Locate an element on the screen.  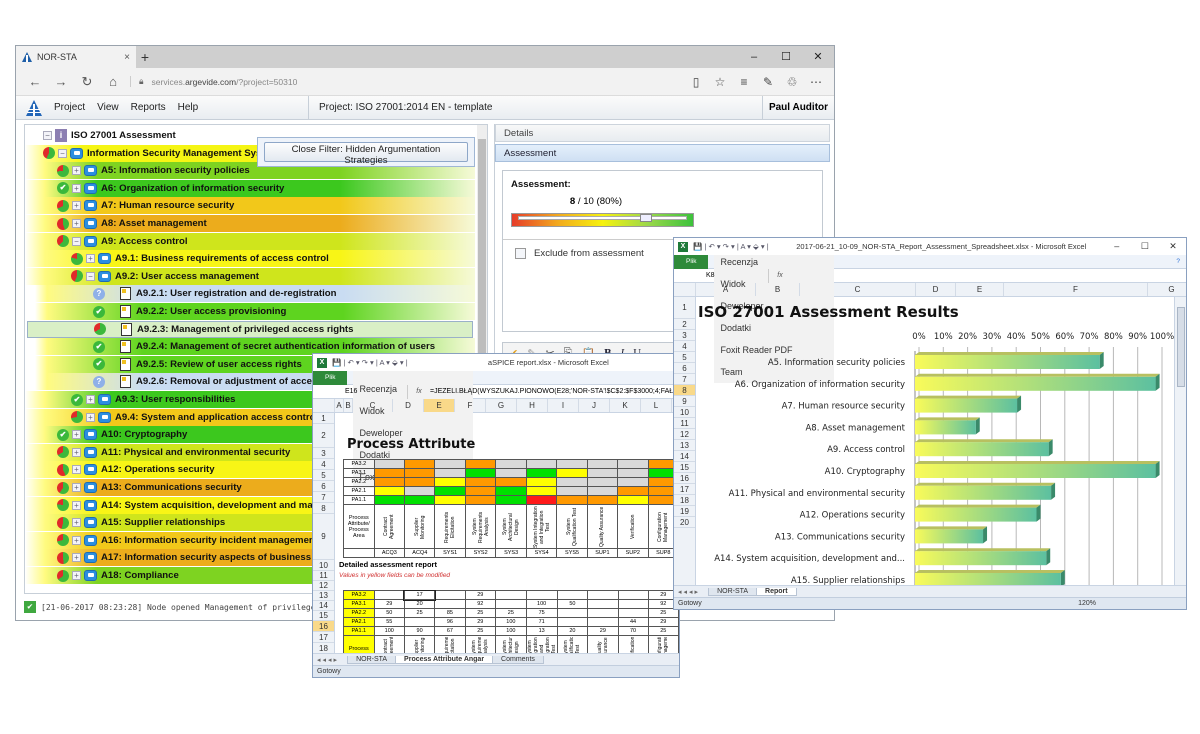
tree-node: − A9.2: User access management is located at coordinates (250, 276).